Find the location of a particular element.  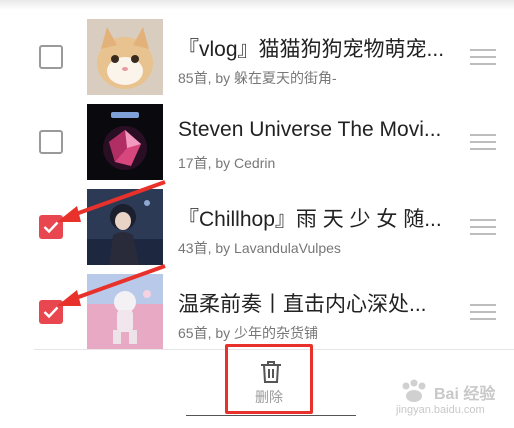

paw-logo-icon is located at coordinates (414, 390).